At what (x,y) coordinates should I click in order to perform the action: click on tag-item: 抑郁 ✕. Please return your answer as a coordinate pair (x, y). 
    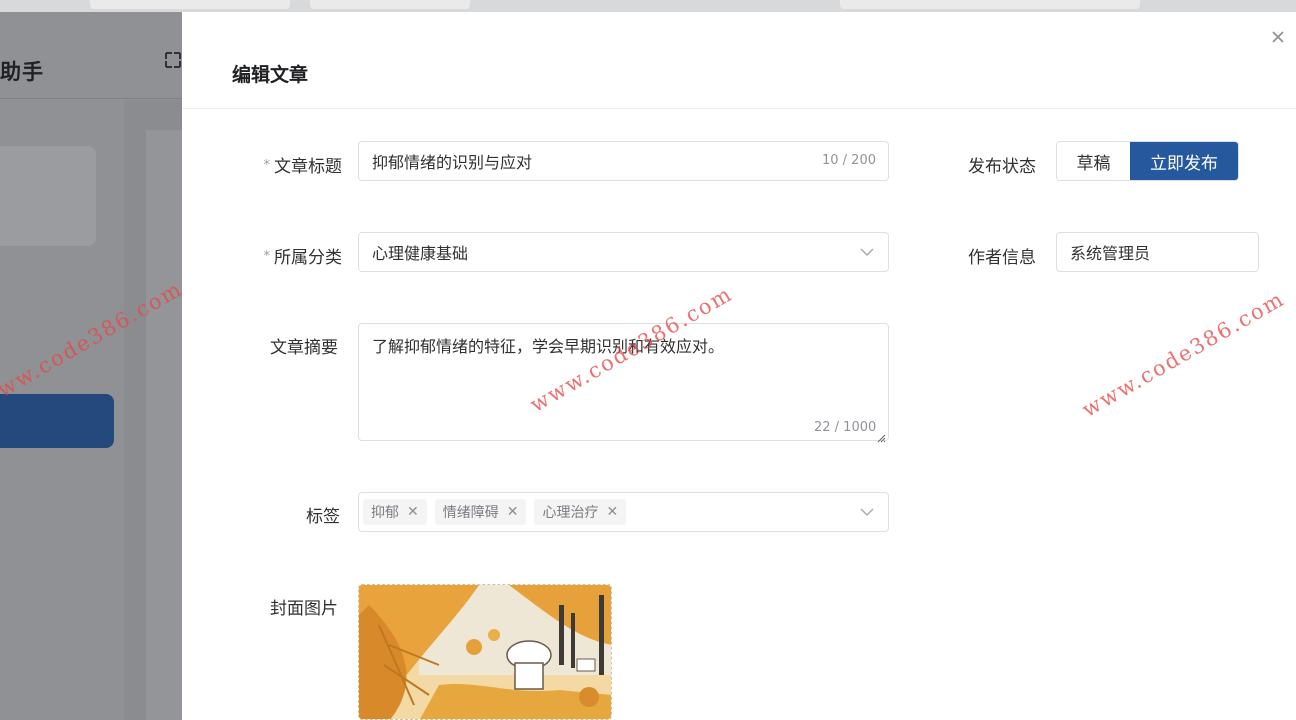
    Looking at the image, I should click on (395, 512).